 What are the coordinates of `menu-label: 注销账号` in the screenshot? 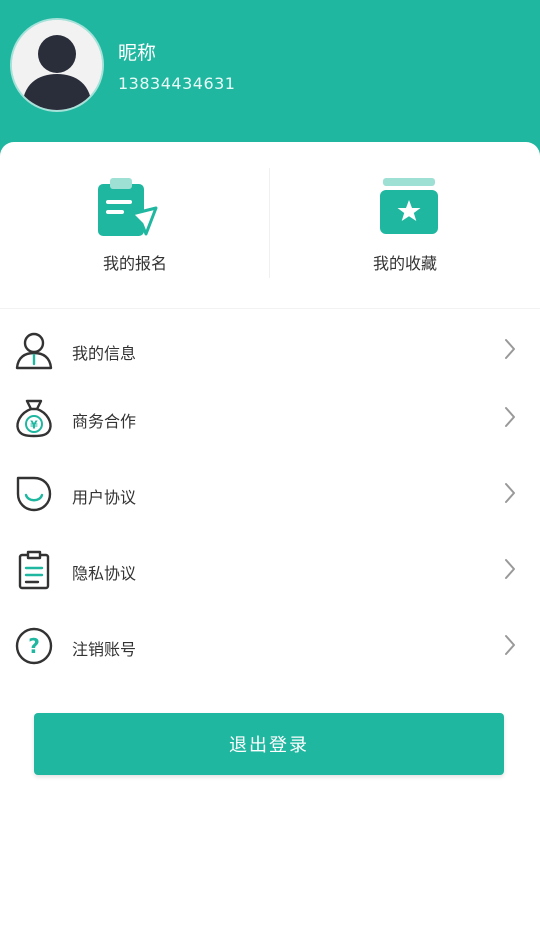 It's located at (104, 649).